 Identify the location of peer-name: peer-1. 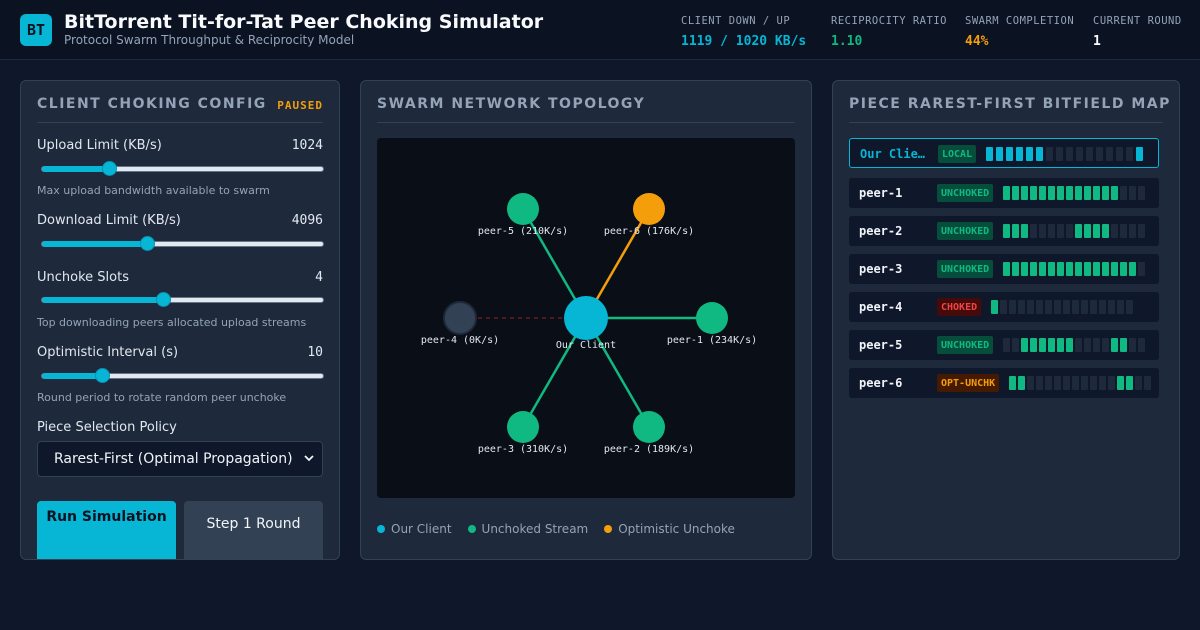
(881, 193).